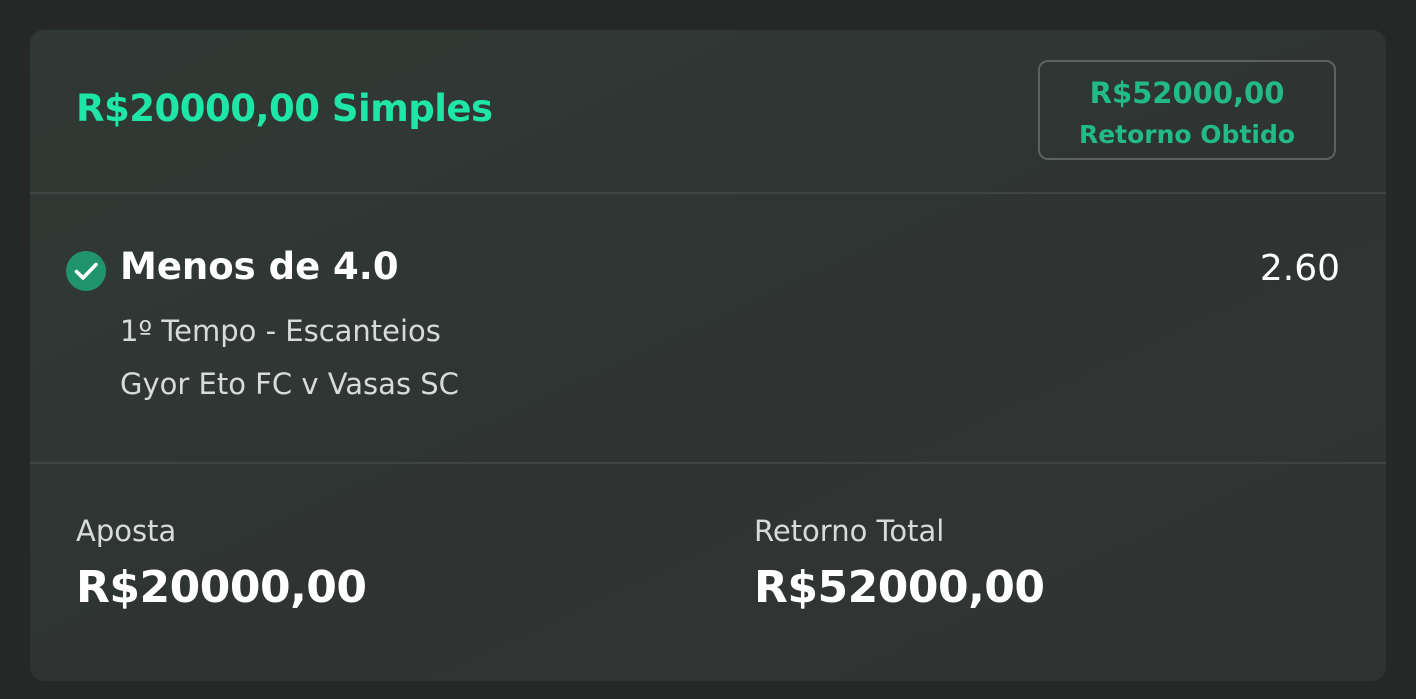 This screenshot has width=1416, height=699. I want to click on badge-return-label: Retorno Obtido, so click(1187, 134).